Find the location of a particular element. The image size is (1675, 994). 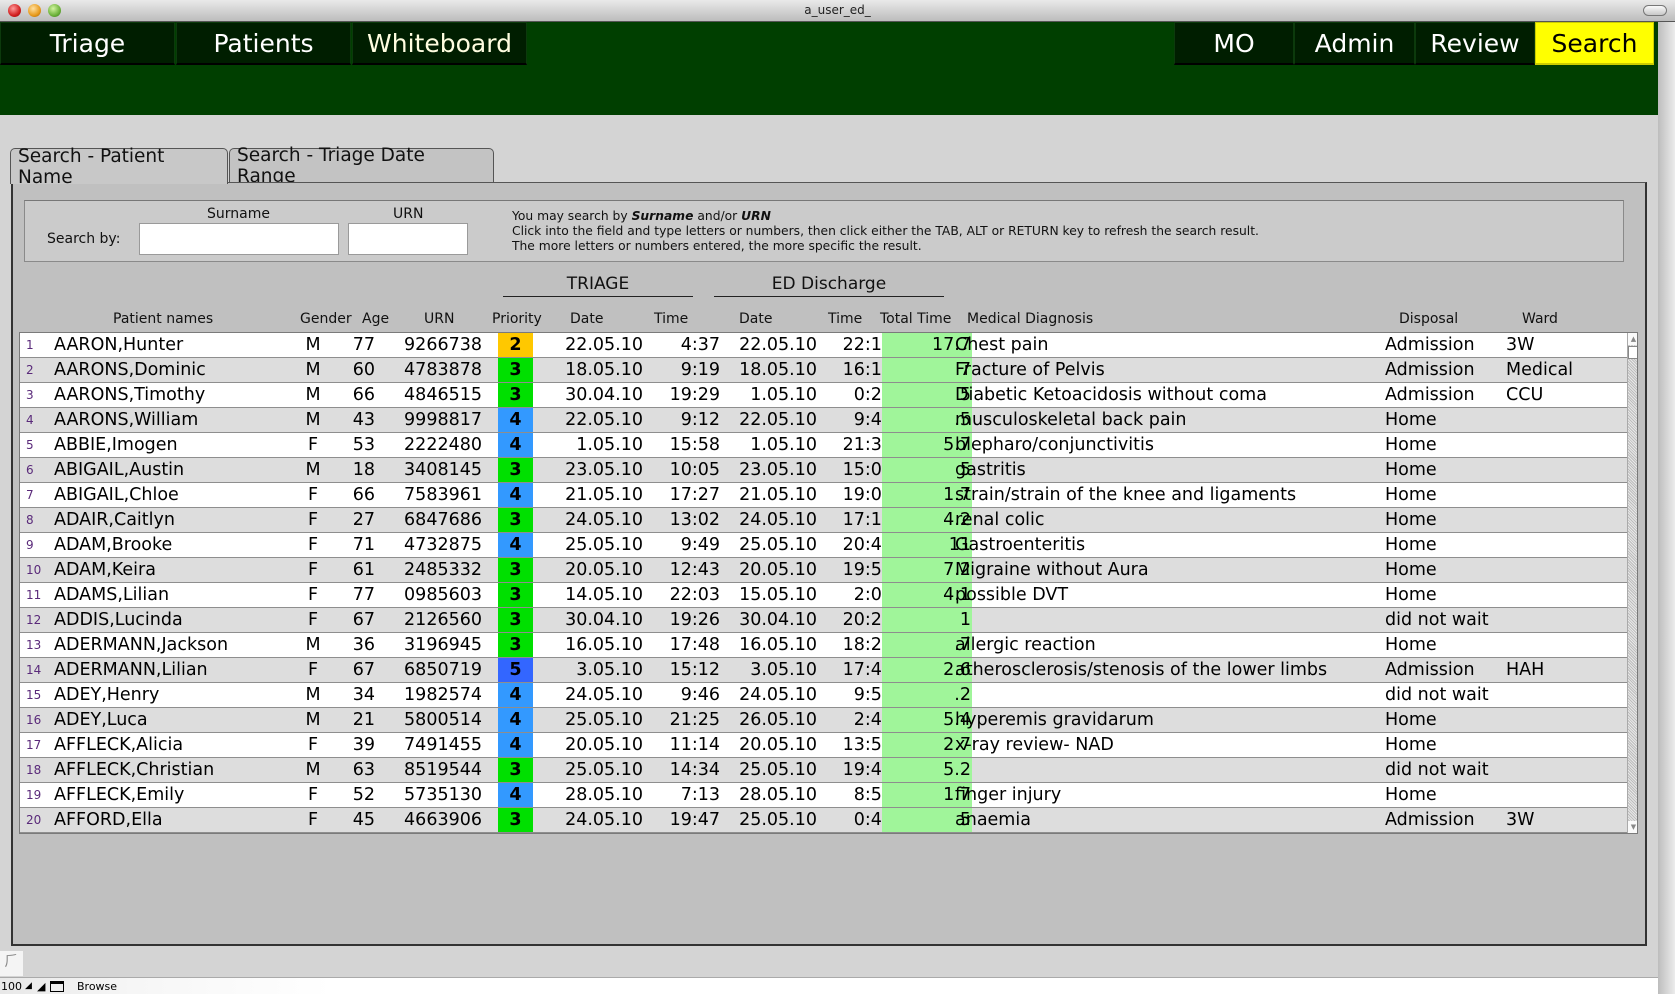

triage-date: 20.05.10 is located at coordinates (604, 745).